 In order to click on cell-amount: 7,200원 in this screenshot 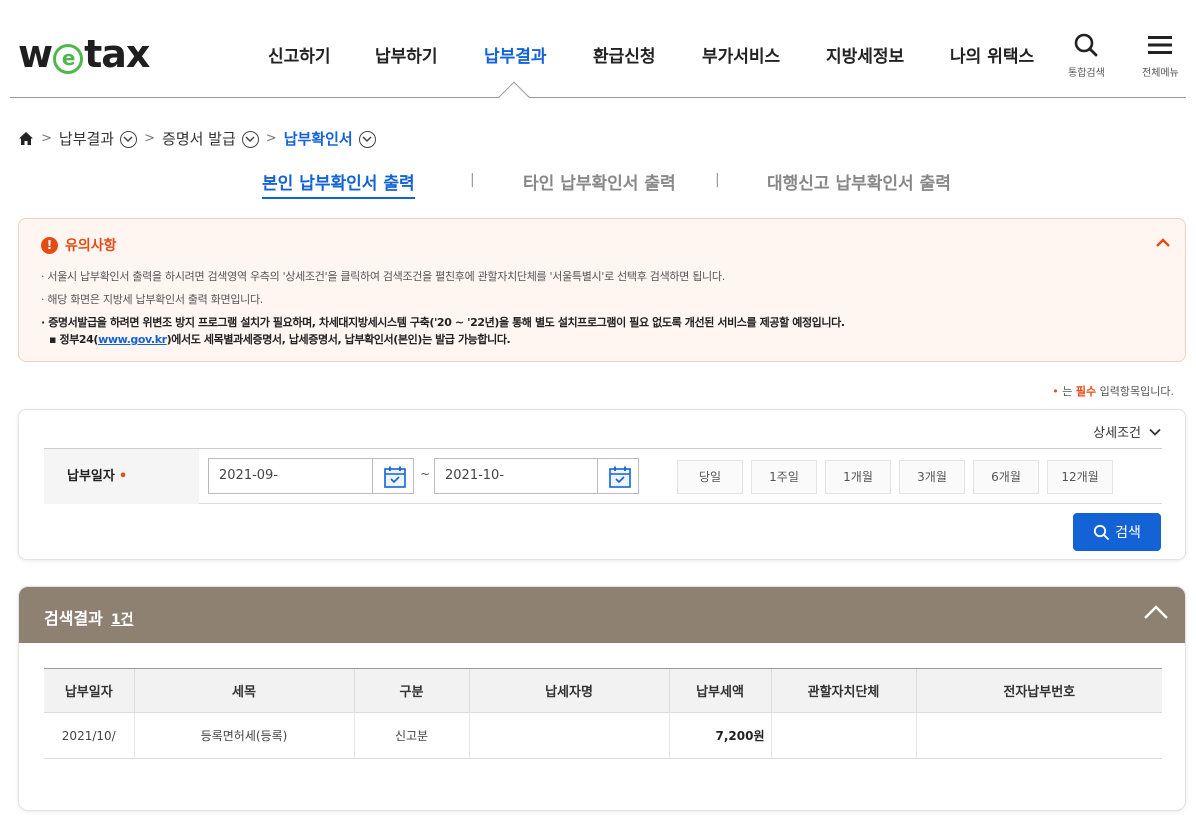, I will do `click(719, 735)`.